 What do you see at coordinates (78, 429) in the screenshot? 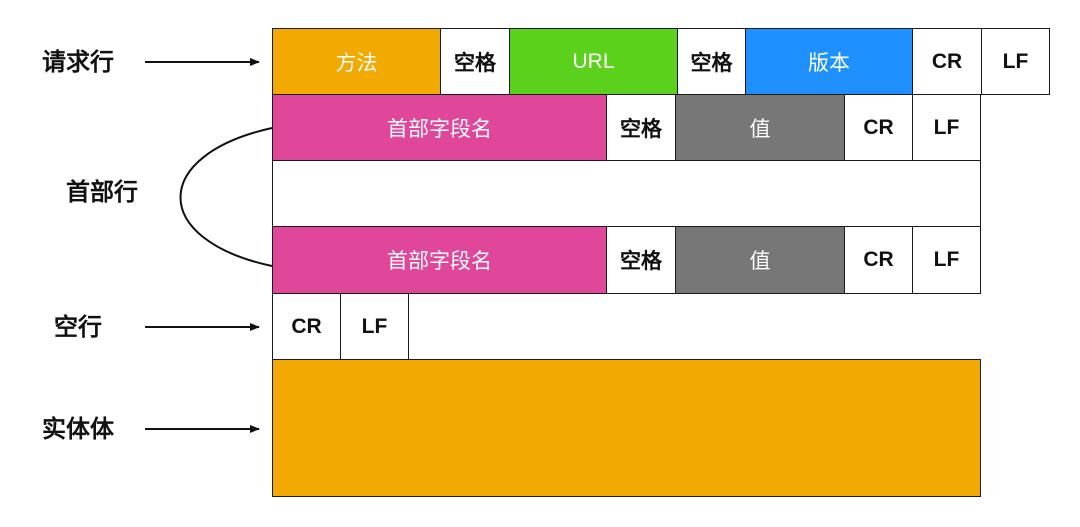
I see `label-entity-body: 实体体` at bounding box center [78, 429].